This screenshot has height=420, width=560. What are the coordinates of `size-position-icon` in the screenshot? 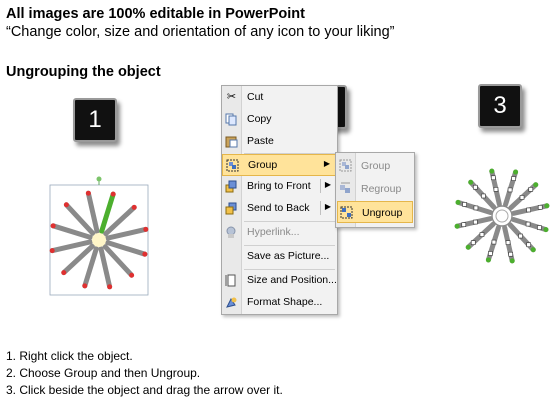 It's located at (231, 280).